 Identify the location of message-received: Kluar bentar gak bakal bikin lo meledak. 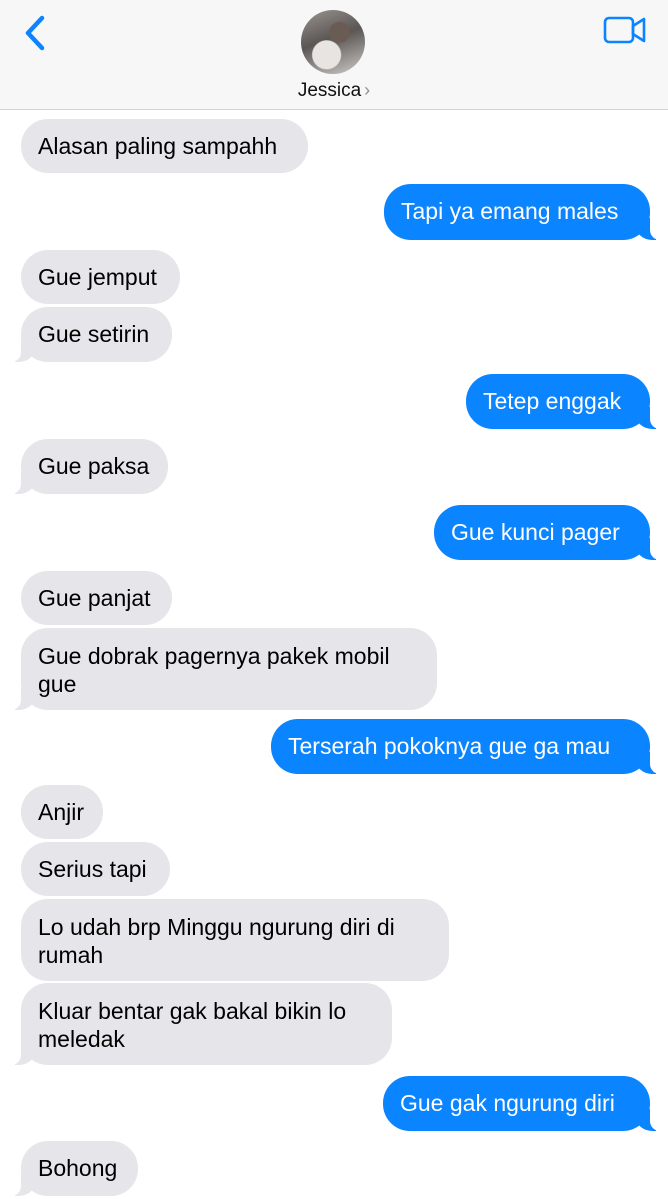
(201, 1024).